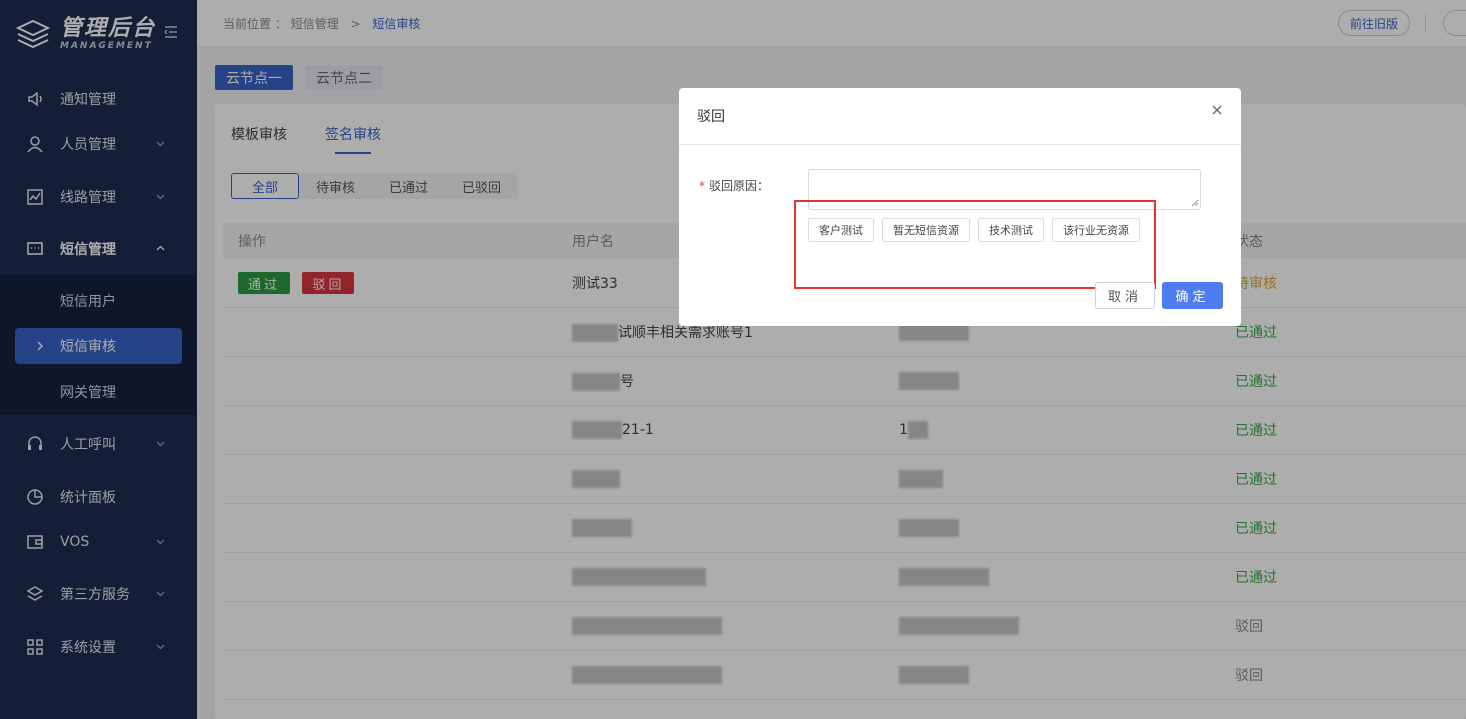  What do you see at coordinates (702, 186) in the screenshot?
I see `required-mark: *` at bounding box center [702, 186].